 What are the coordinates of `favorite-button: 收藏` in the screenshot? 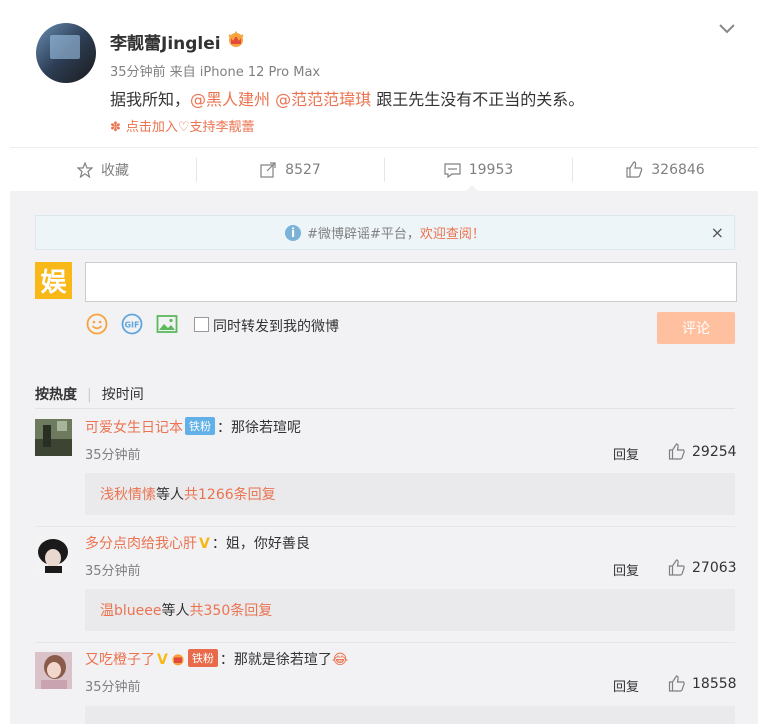 It's located at (103, 169).